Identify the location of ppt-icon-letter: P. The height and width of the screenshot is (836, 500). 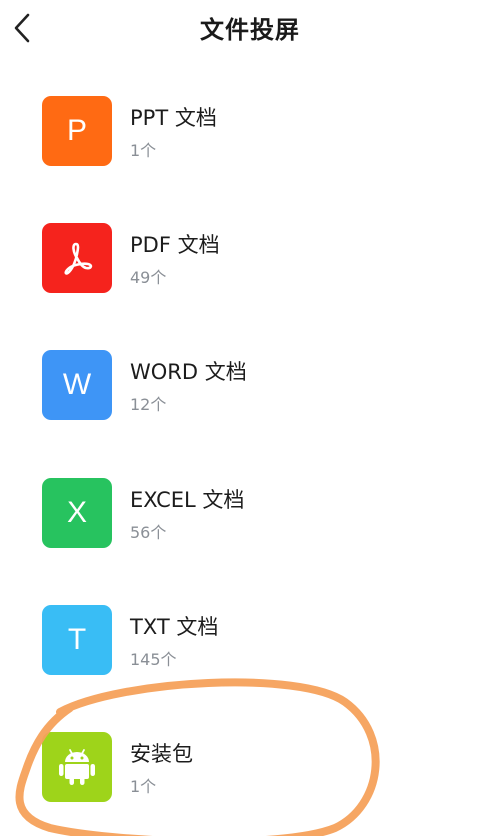
(76, 130).